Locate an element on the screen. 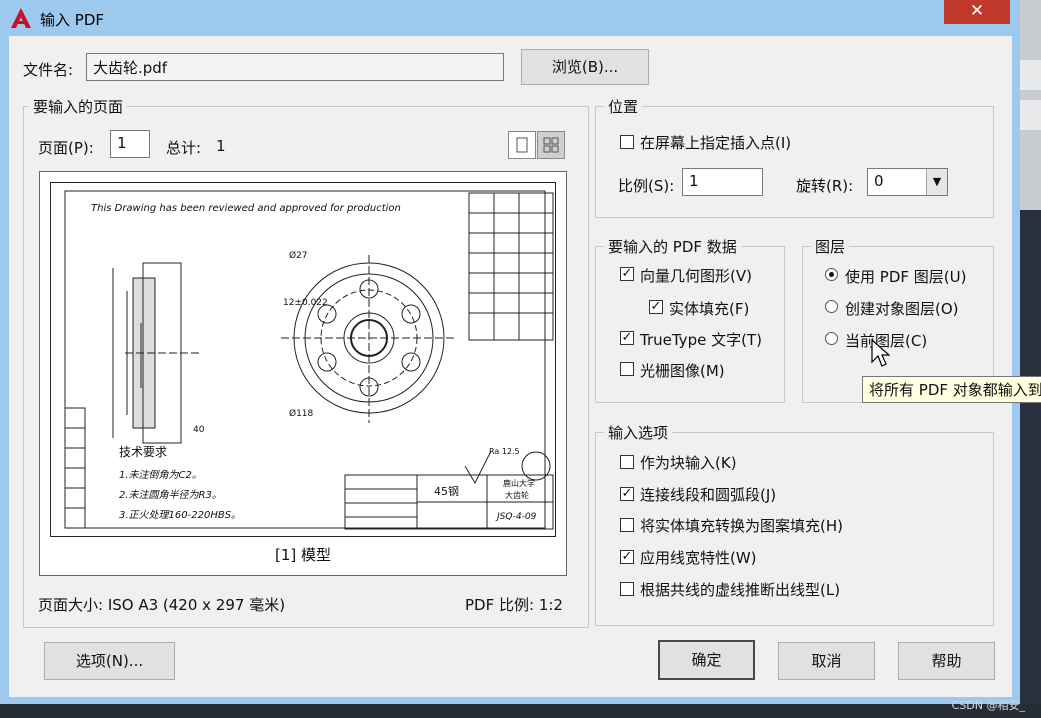 Image resolution: width=1041 pixels, height=718 pixels. part-name-label: 大齿轮 is located at coordinates (517, 495).